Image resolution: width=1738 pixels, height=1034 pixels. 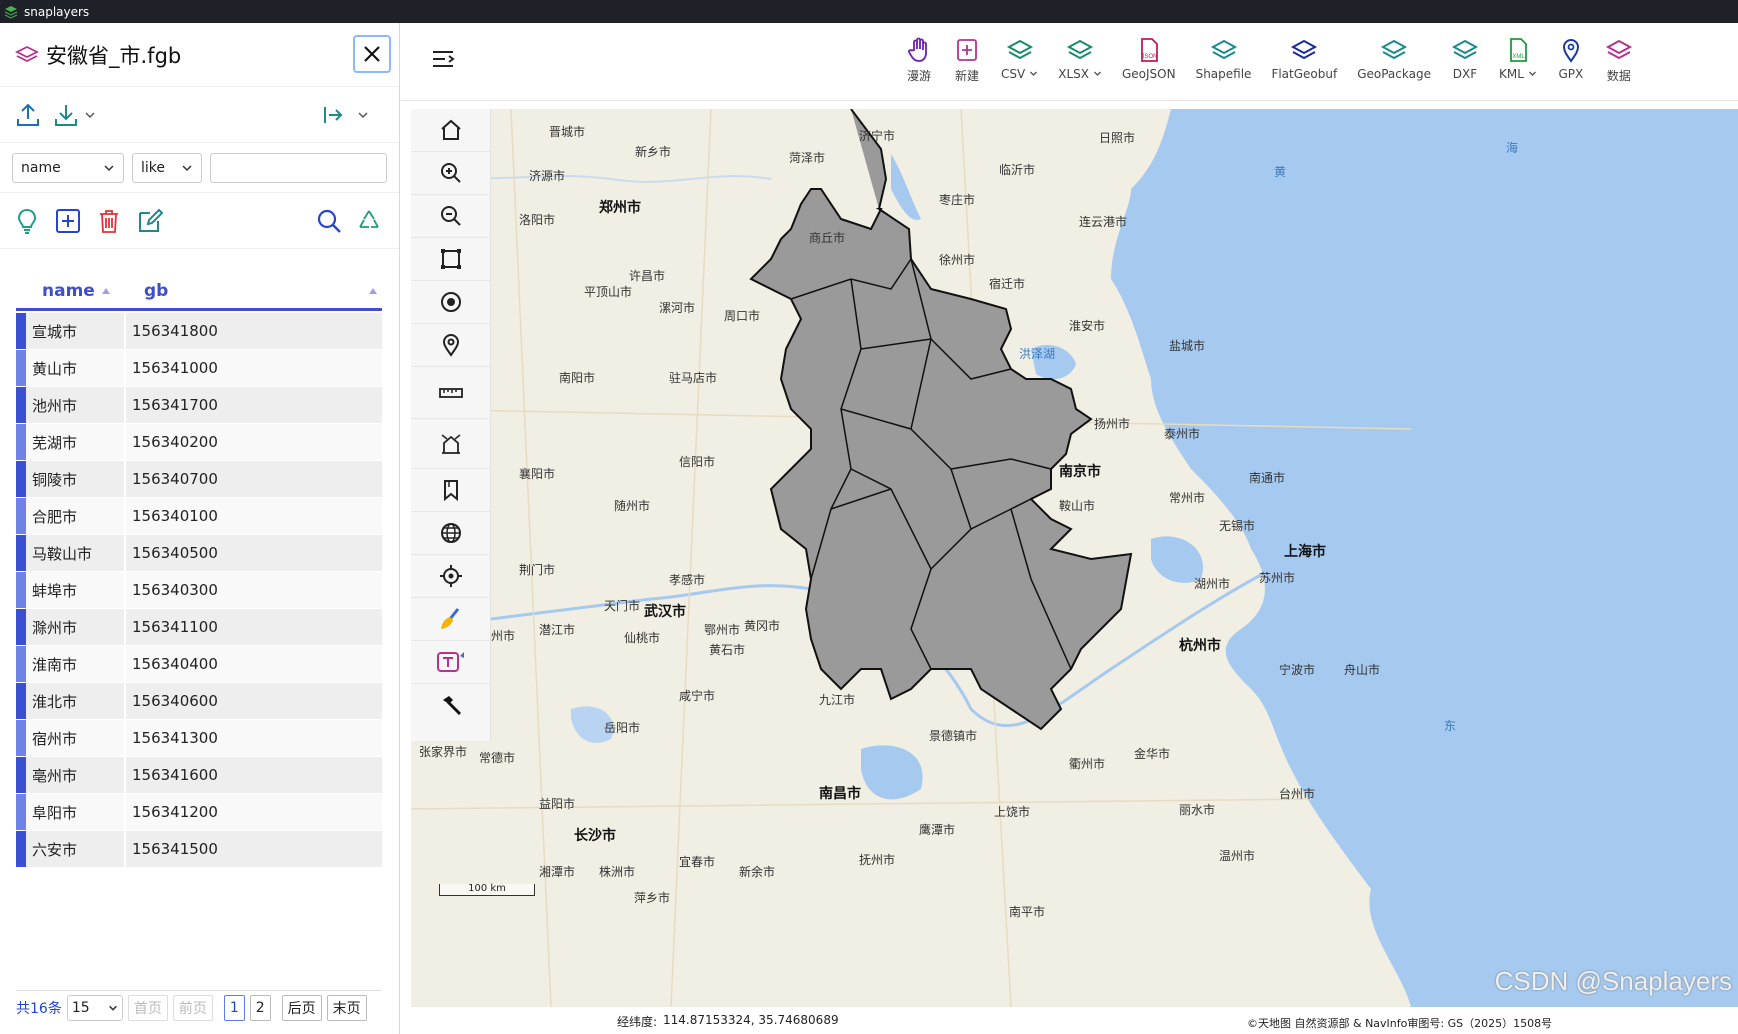 What do you see at coordinates (1019, 60) in the screenshot?
I see `tool-csv: CSV` at bounding box center [1019, 60].